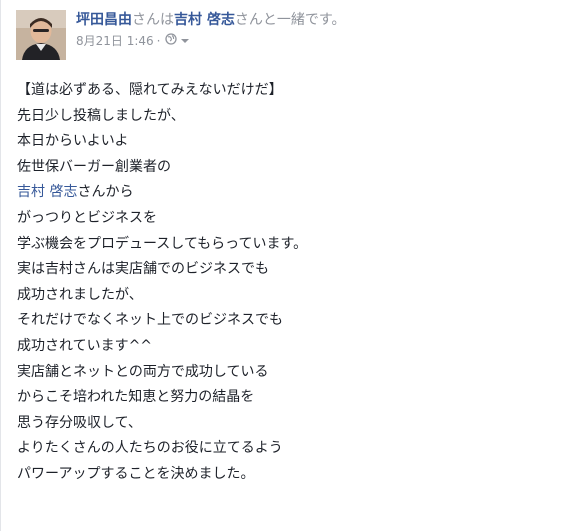  I want to click on post-timestamp: 8月21日 1:46, so click(115, 41).